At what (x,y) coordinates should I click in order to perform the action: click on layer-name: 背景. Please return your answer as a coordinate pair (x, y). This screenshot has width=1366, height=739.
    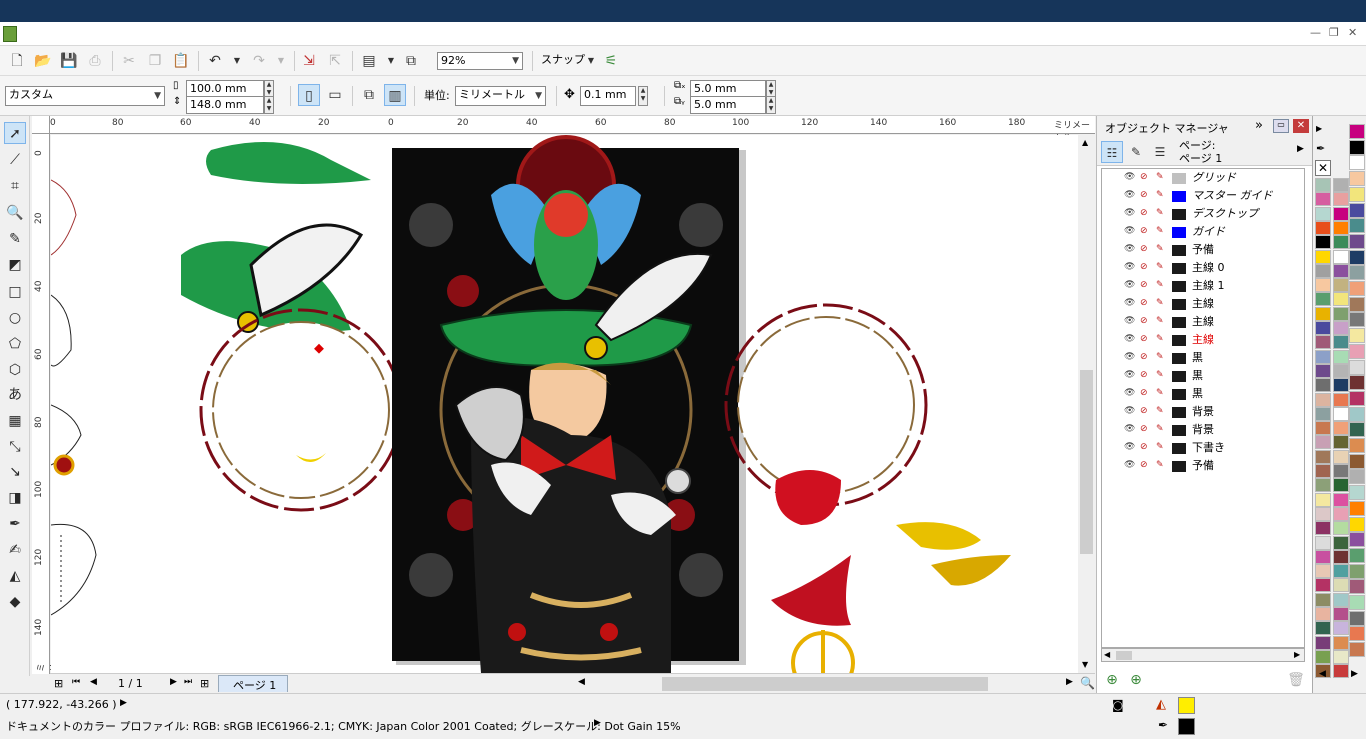
    Looking at the image, I should click on (1203, 430).